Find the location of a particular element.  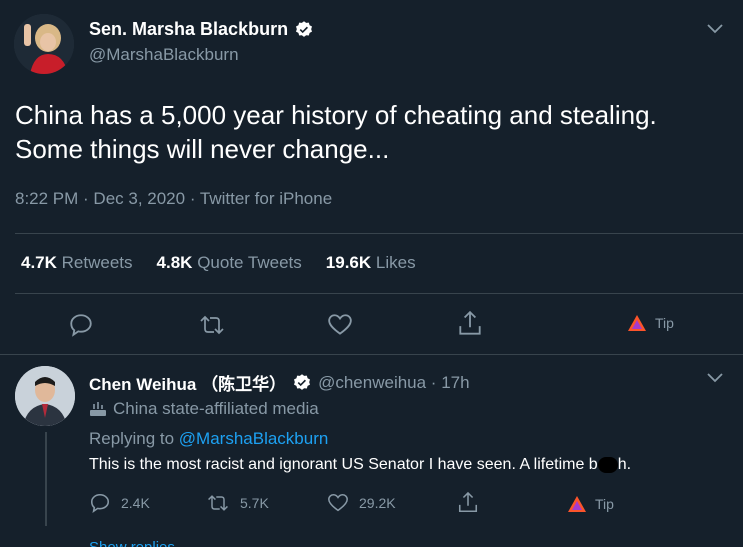

main-tweet-avatar is located at coordinates (44, 44).